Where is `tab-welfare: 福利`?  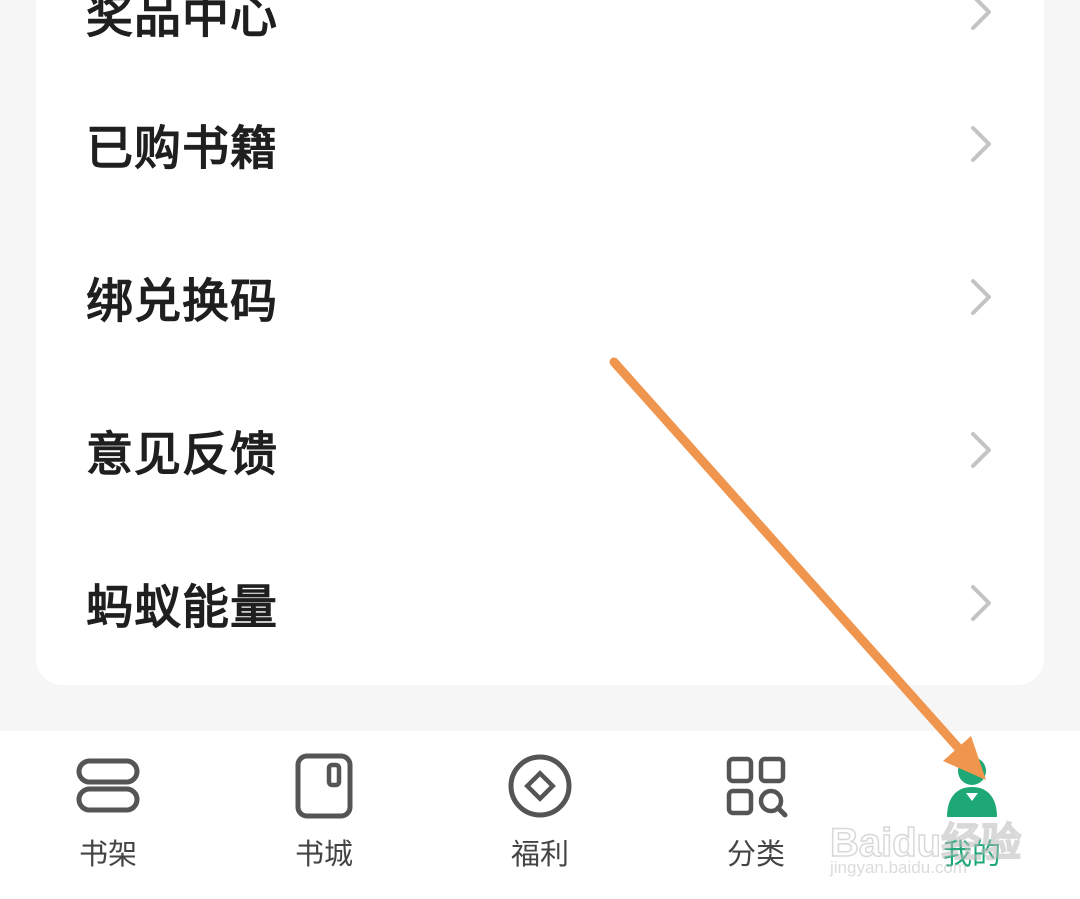 tab-welfare: 福利 is located at coordinates (540, 815).